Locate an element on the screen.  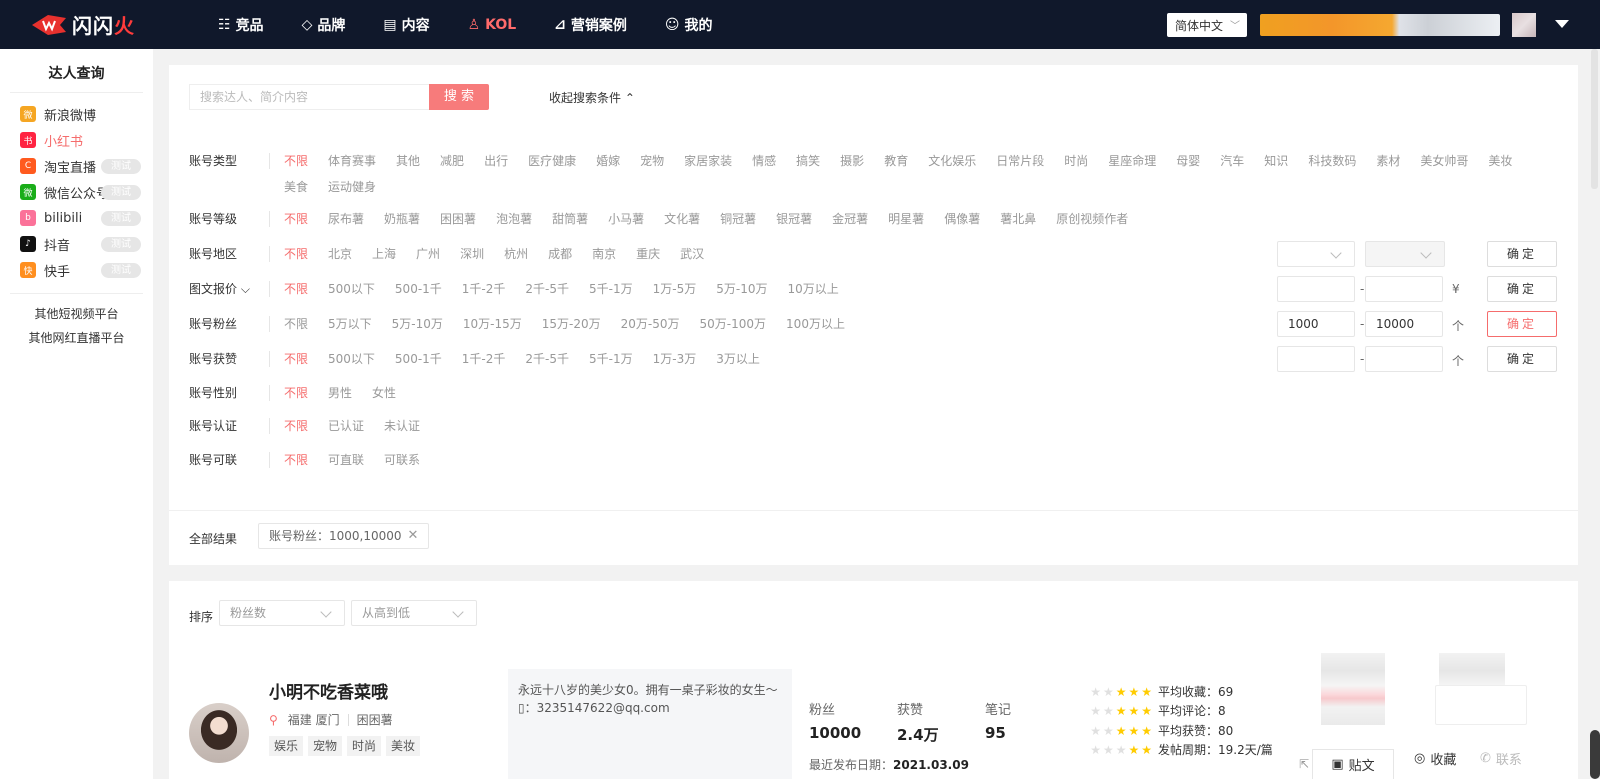
filter-option: 金冠薯 is located at coordinates (850, 219).